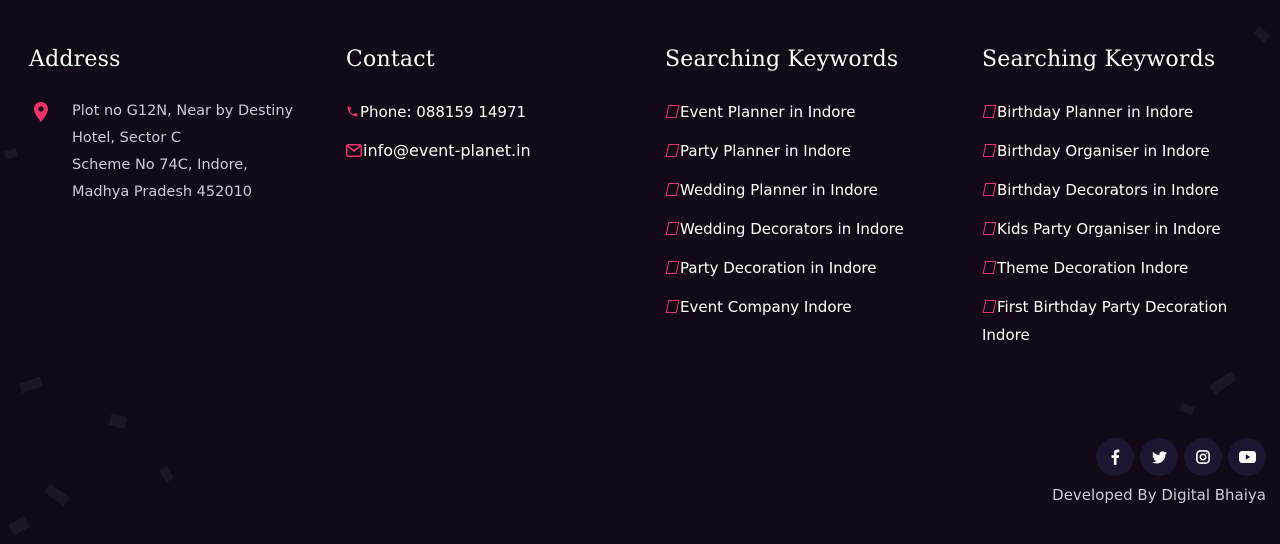 The height and width of the screenshot is (544, 1280). I want to click on facebook-button, so click(1115, 457).